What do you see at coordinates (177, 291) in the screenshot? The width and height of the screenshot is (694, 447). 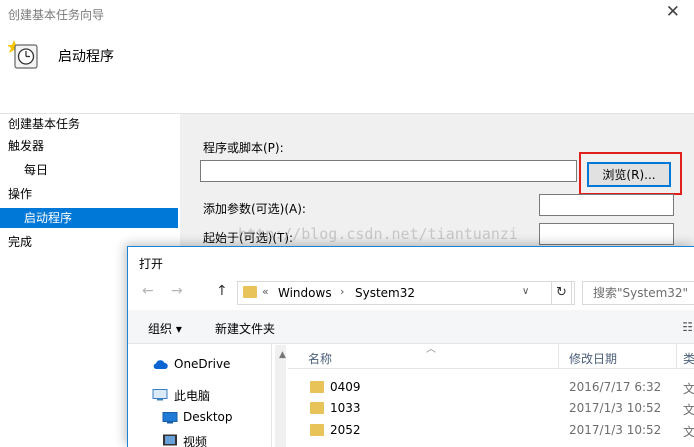 I see `forward-button: →` at bounding box center [177, 291].